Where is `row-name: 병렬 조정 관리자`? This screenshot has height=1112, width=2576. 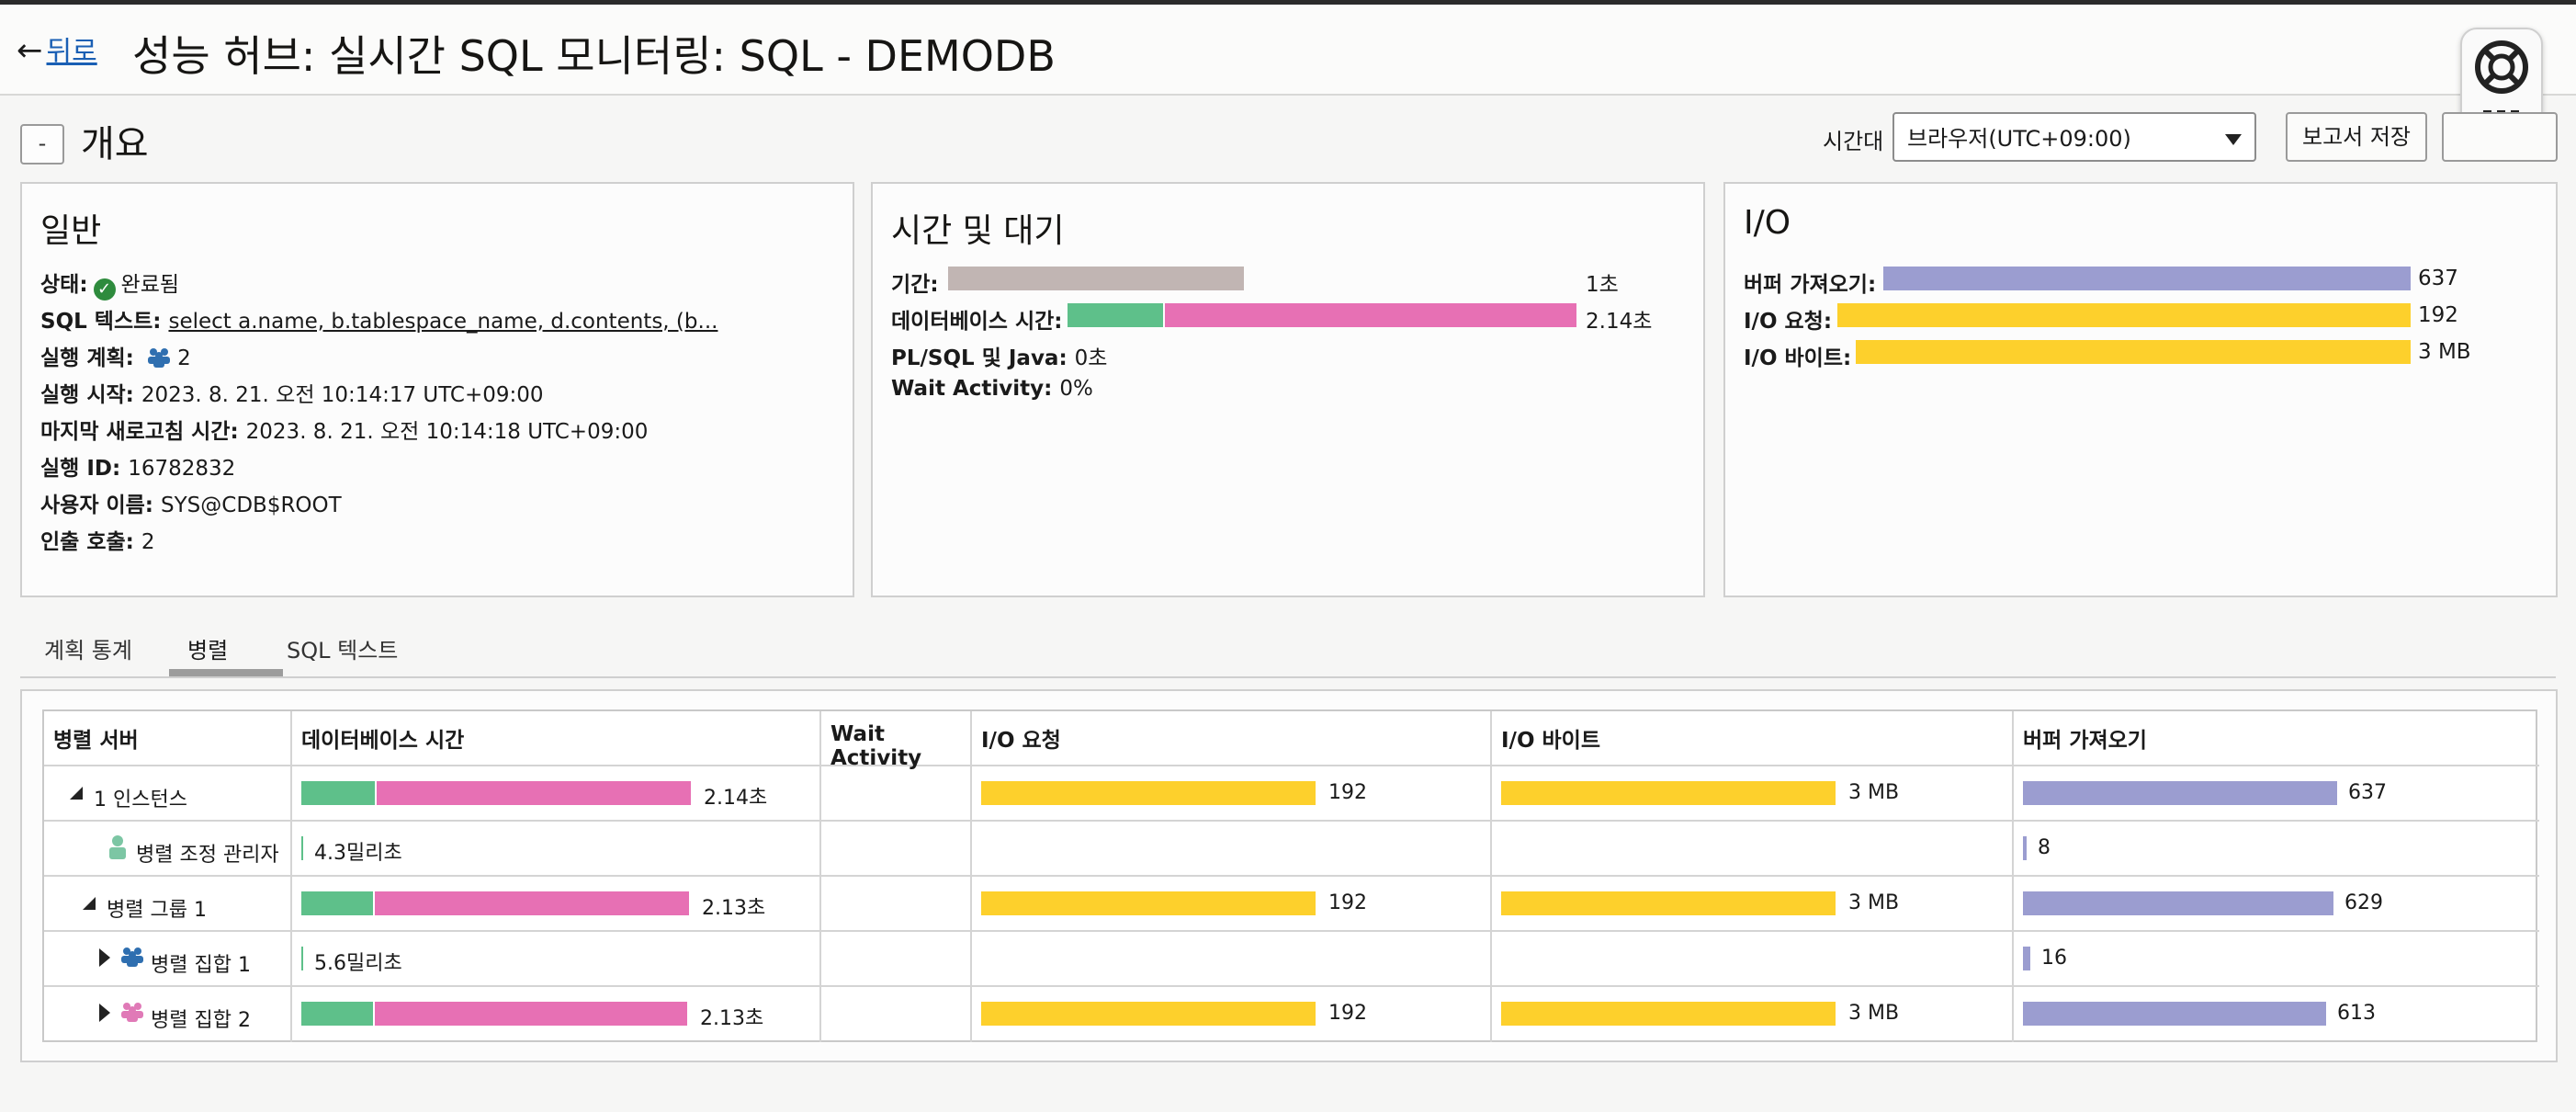
row-name: 병렬 조정 관리자 is located at coordinates (207, 855).